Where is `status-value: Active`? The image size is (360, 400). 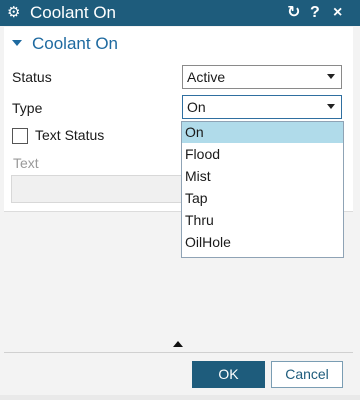 status-value: Active is located at coordinates (206, 77).